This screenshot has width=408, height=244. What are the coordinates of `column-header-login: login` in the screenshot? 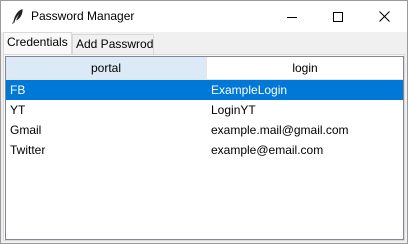 It's located at (305, 68).